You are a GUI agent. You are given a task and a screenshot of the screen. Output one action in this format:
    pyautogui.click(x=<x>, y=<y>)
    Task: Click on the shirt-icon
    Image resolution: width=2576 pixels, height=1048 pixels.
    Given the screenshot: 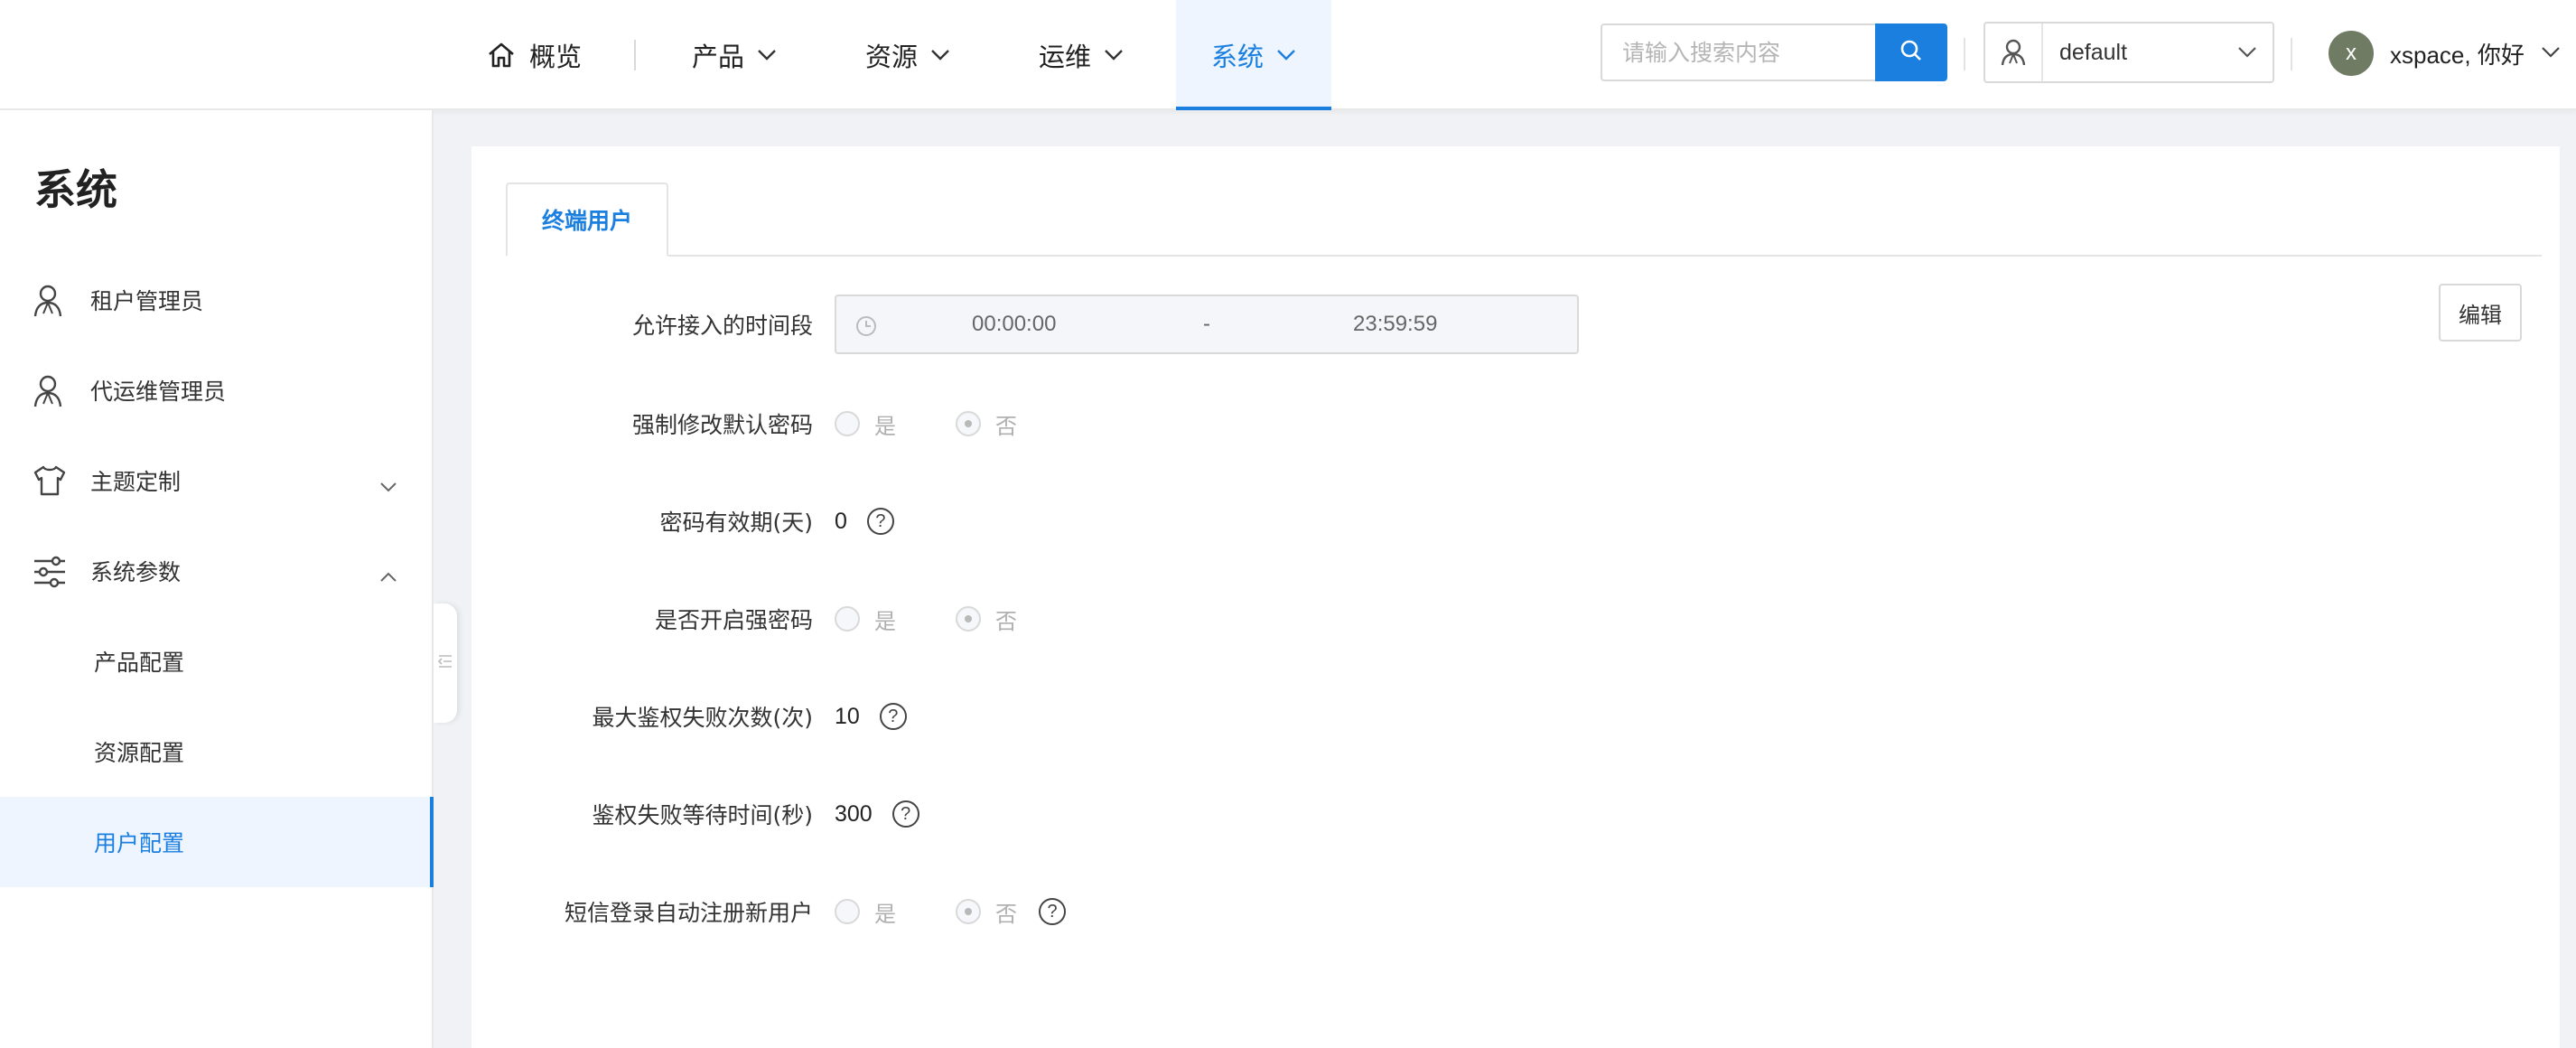 What is the action you would take?
    pyautogui.click(x=50, y=483)
    